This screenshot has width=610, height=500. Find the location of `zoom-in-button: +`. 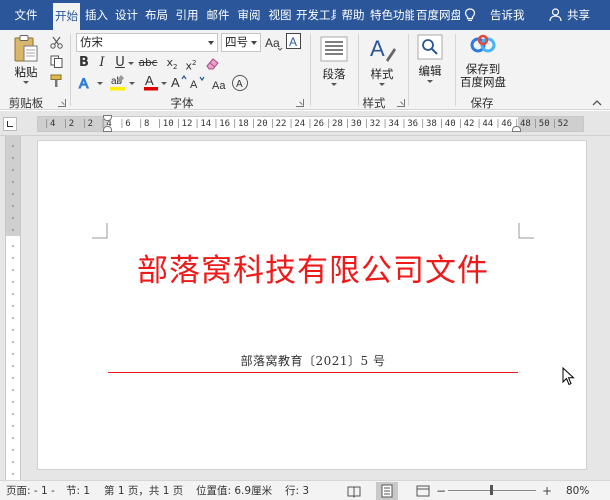

zoom-in-button: + is located at coordinates (547, 491).